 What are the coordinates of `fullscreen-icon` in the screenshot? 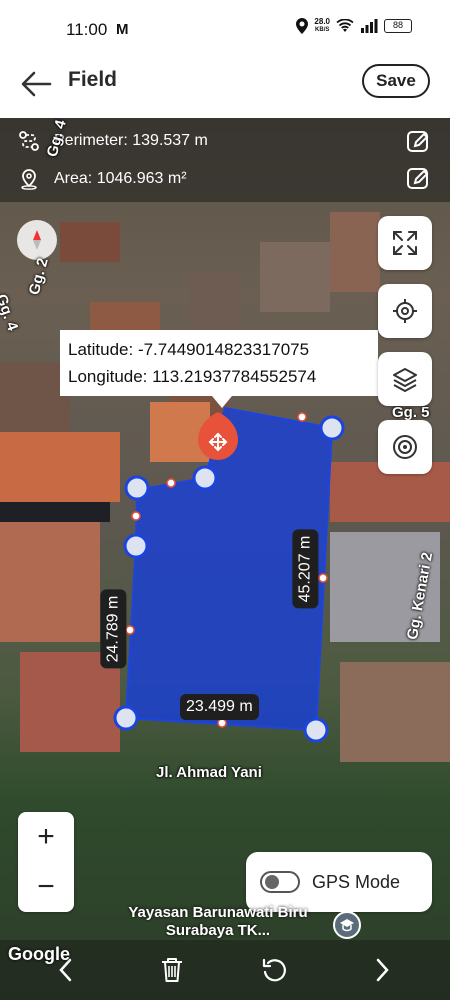 It's located at (405, 243).